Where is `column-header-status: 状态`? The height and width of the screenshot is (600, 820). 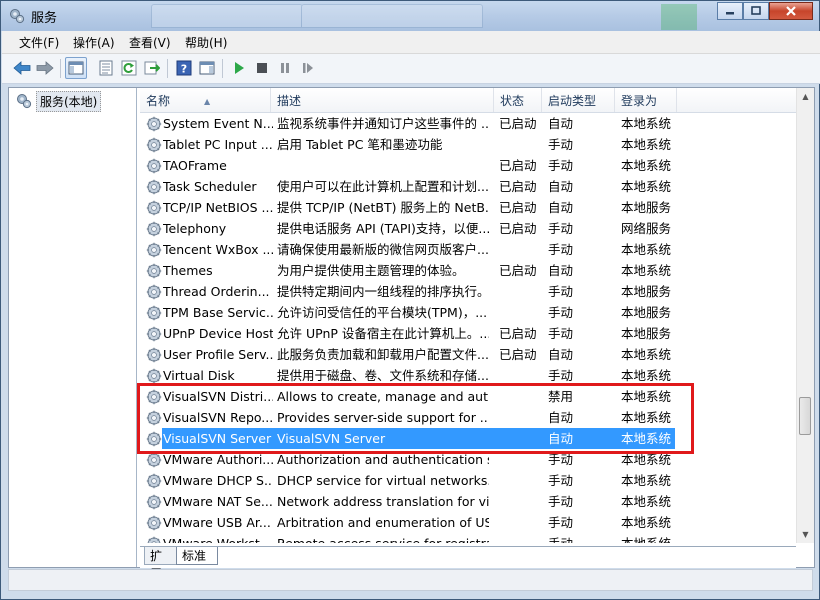
column-header-status: 状态 is located at coordinates (518, 100).